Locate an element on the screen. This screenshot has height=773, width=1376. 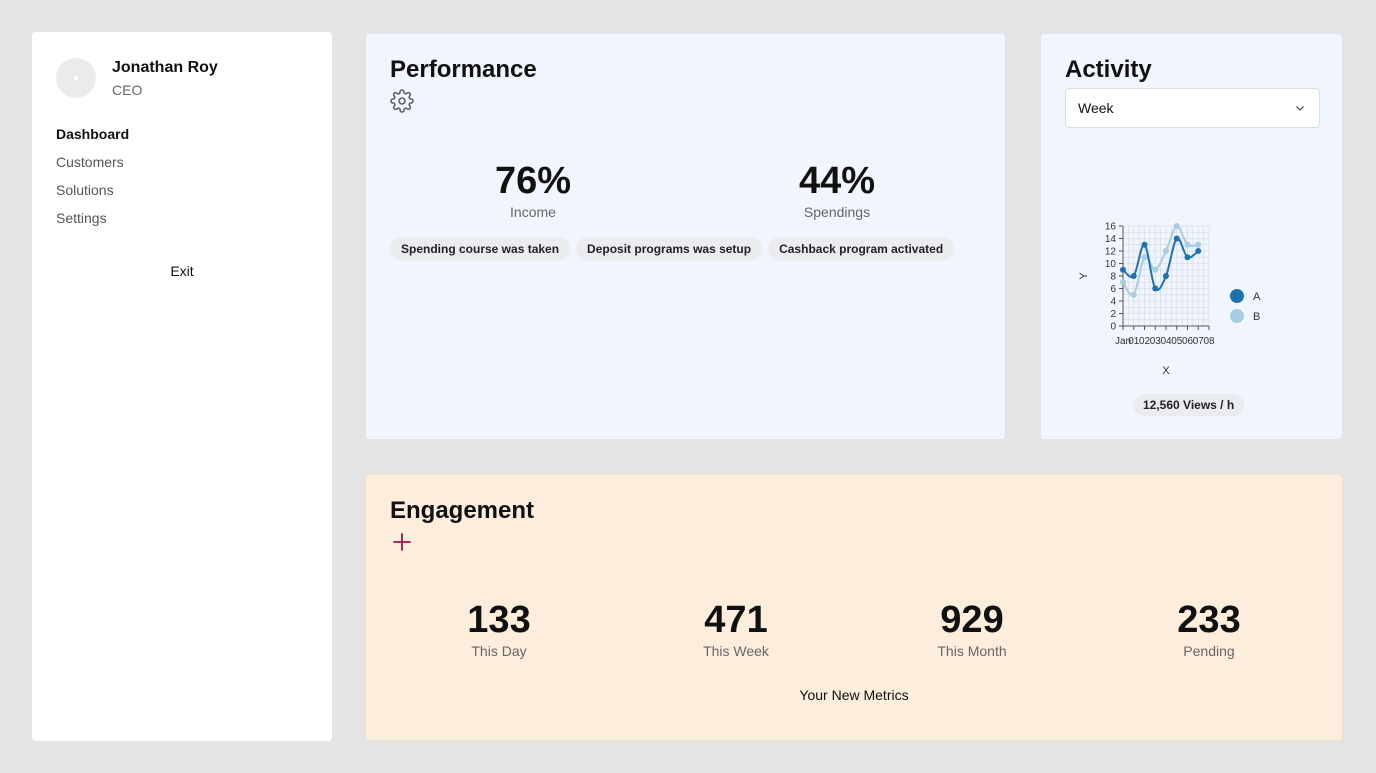
performance-title: Performance is located at coordinates (463, 69).